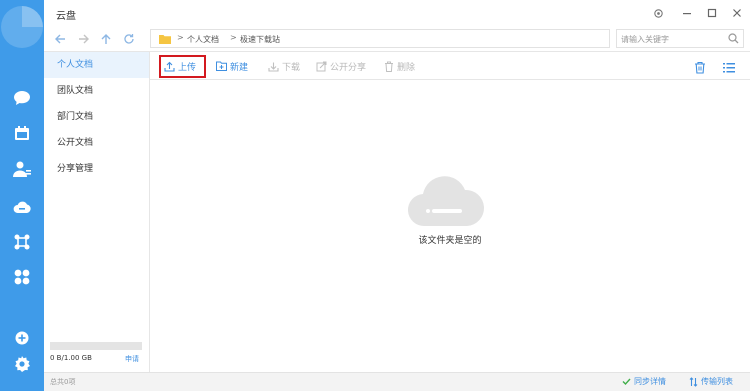  Describe the element at coordinates (717, 381) in the screenshot. I see `transfer-list-label: 传输列表` at that location.